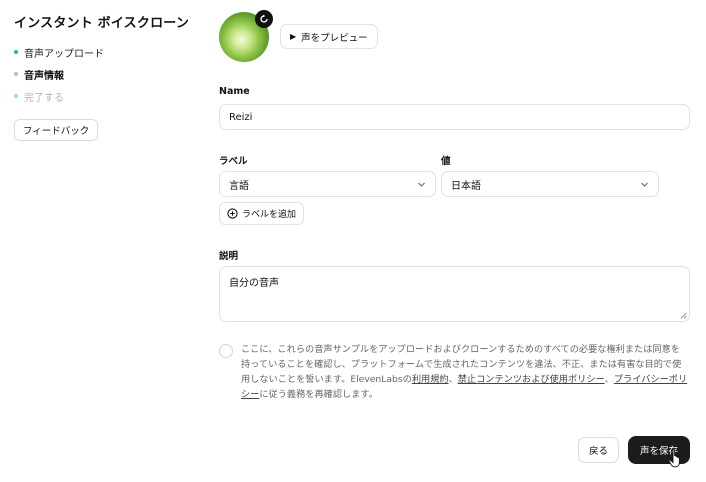 This screenshot has width=706, height=482. Describe the element at coordinates (109, 52) in the screenshot. I see `step-audio-upload: 音声アップロード` at that location.